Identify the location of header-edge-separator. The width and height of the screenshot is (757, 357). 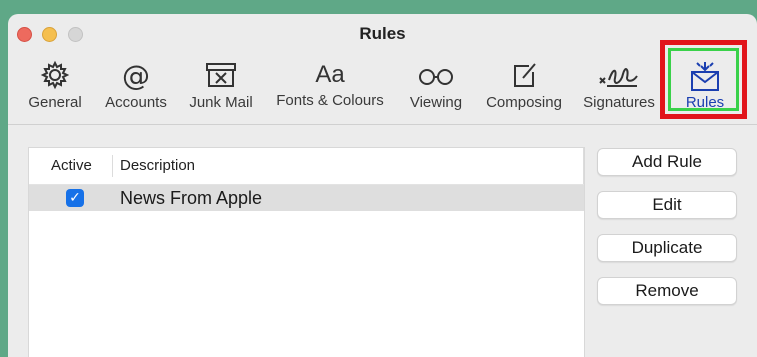
(583, 166).